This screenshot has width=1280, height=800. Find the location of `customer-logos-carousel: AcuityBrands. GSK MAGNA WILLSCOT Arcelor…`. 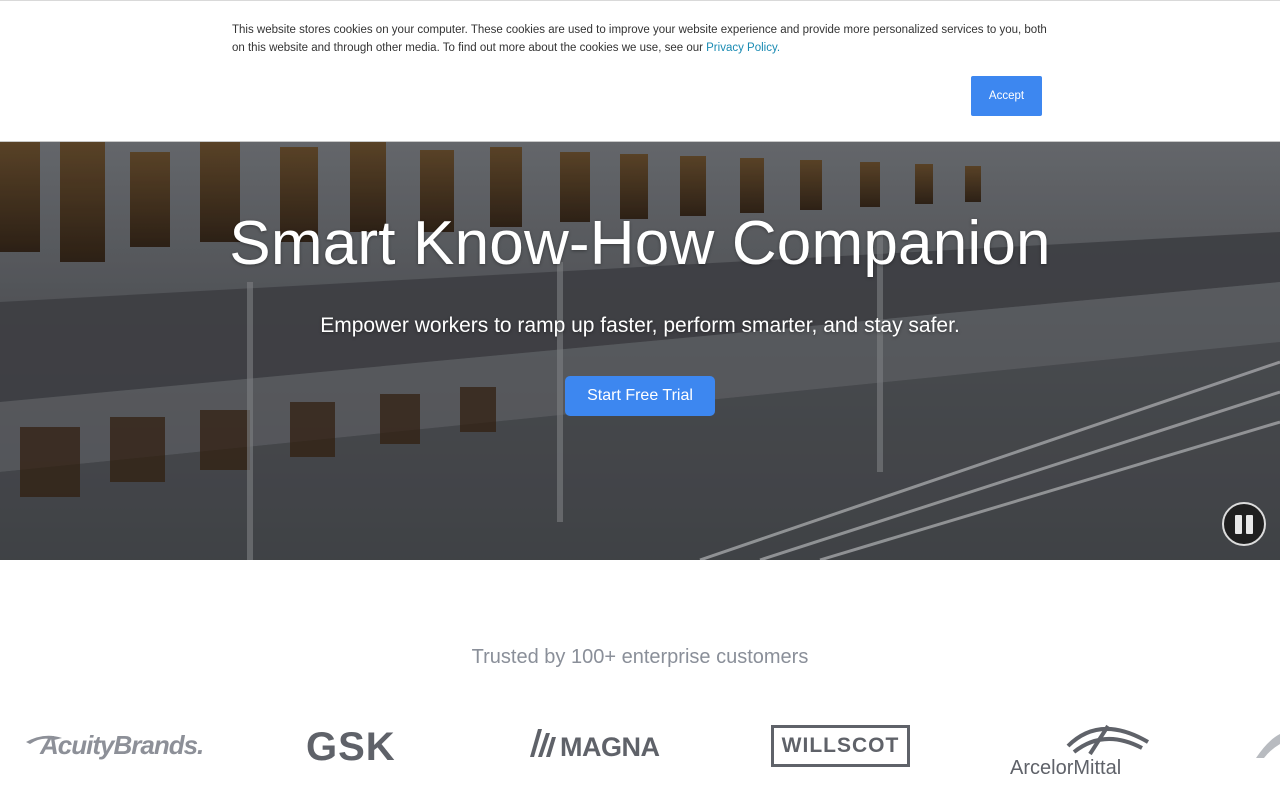

customer-logos-carousel: AcuityBrands. GSK MAGNA WILLSCOT Arcelor… is located at coordinates (640, 750).